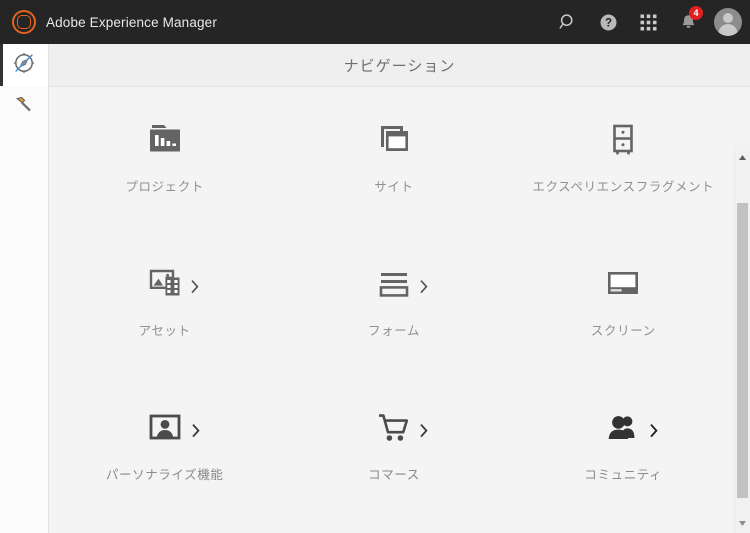  Describe the element at coordinates (165, 431) in the screenshot. I see `personalization-portrait-icon` at that location.